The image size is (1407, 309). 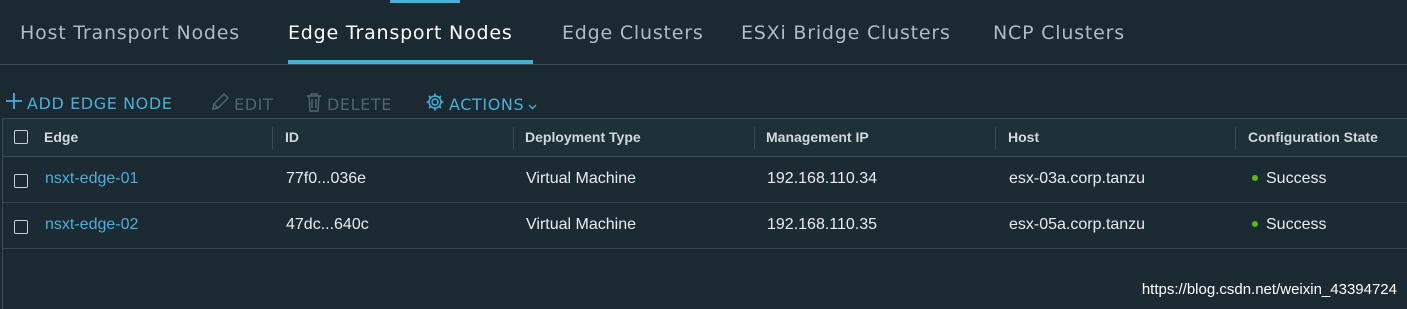 I want to click on gear-icon, so click(x=435, y=104).